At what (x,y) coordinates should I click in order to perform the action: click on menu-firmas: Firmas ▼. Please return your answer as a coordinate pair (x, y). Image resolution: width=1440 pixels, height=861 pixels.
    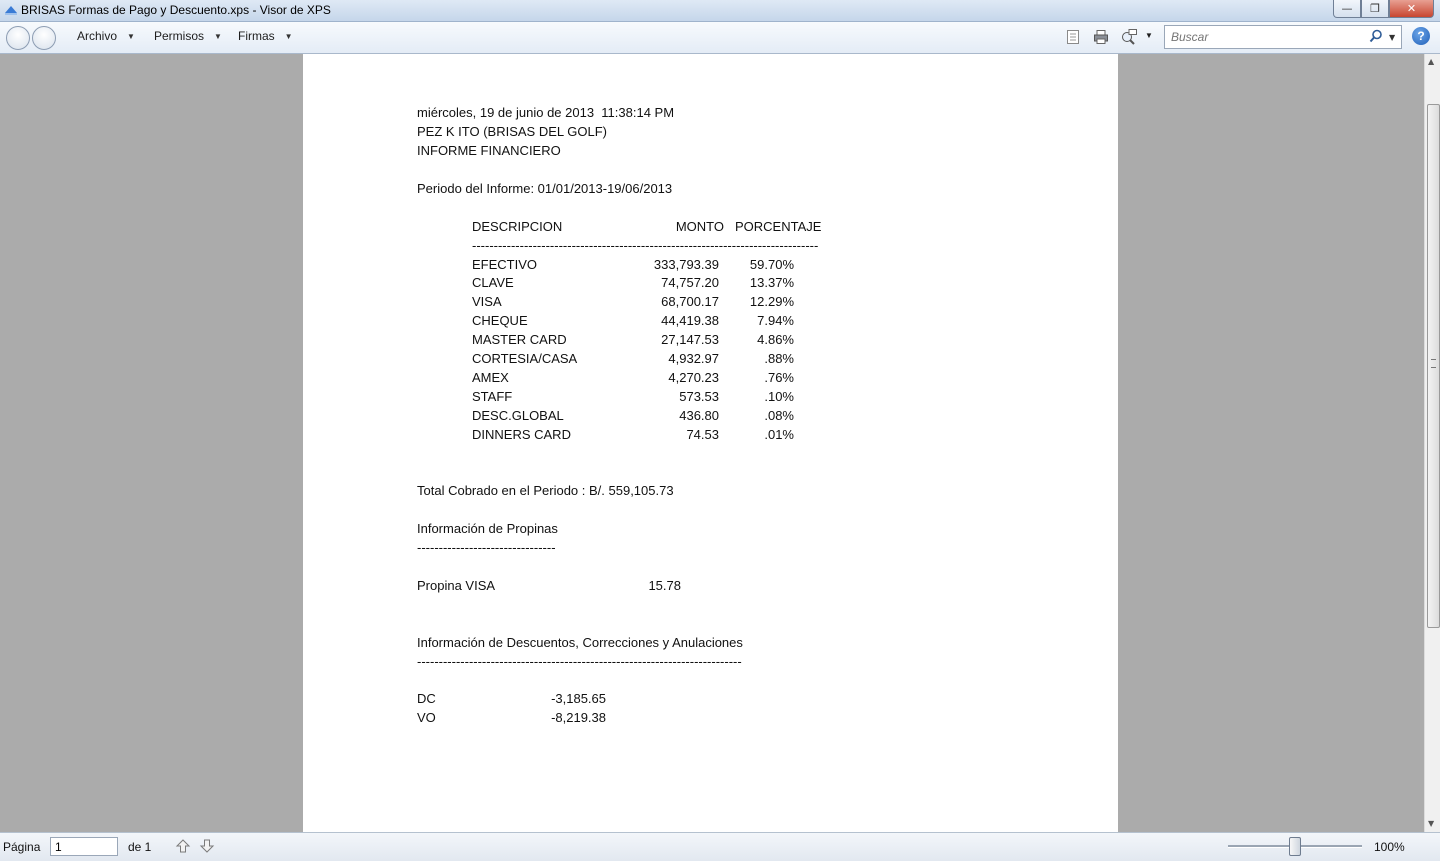
    Looking at the image, I should click on (265, 36).